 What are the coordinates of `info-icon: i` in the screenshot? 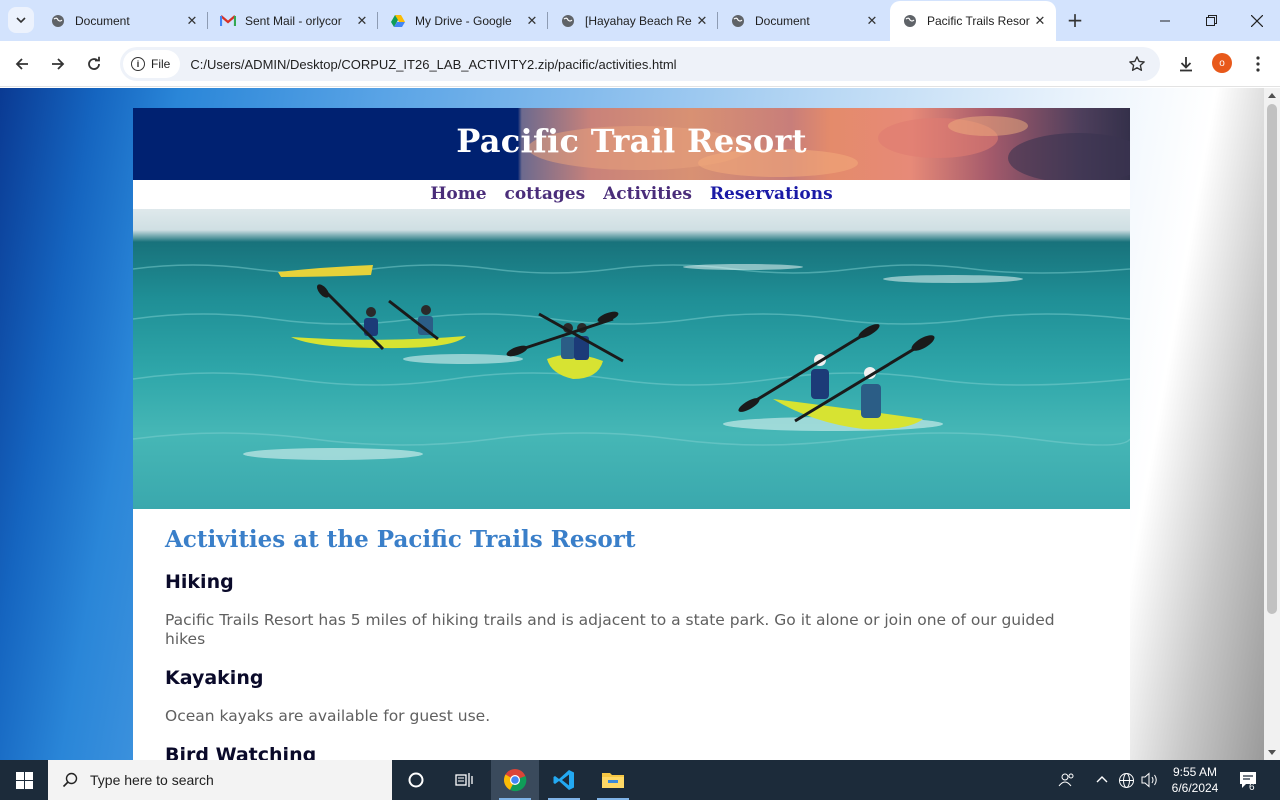 It's located at (138, 64).